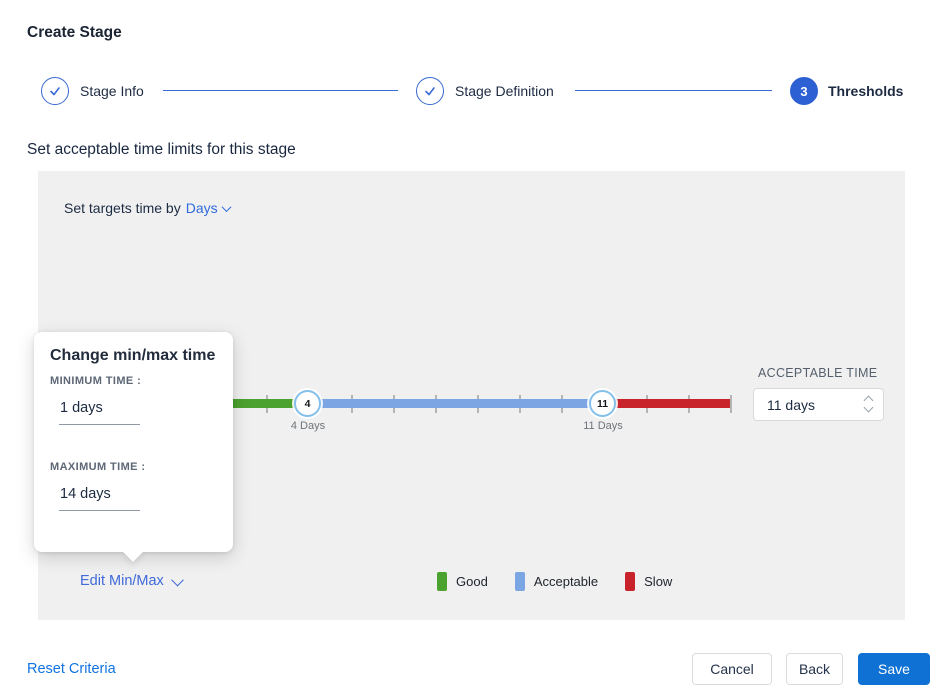  I want to click on acceptable-time-box, so click(818, 404).